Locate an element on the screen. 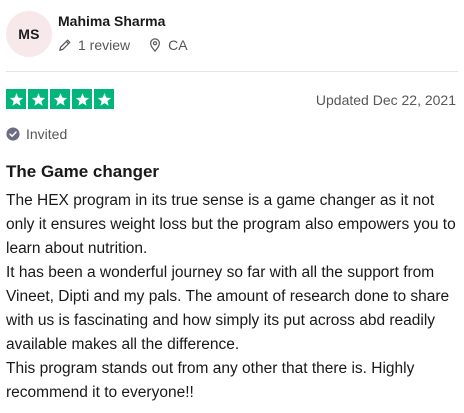  star-rating is located at coordinates (60, 99).